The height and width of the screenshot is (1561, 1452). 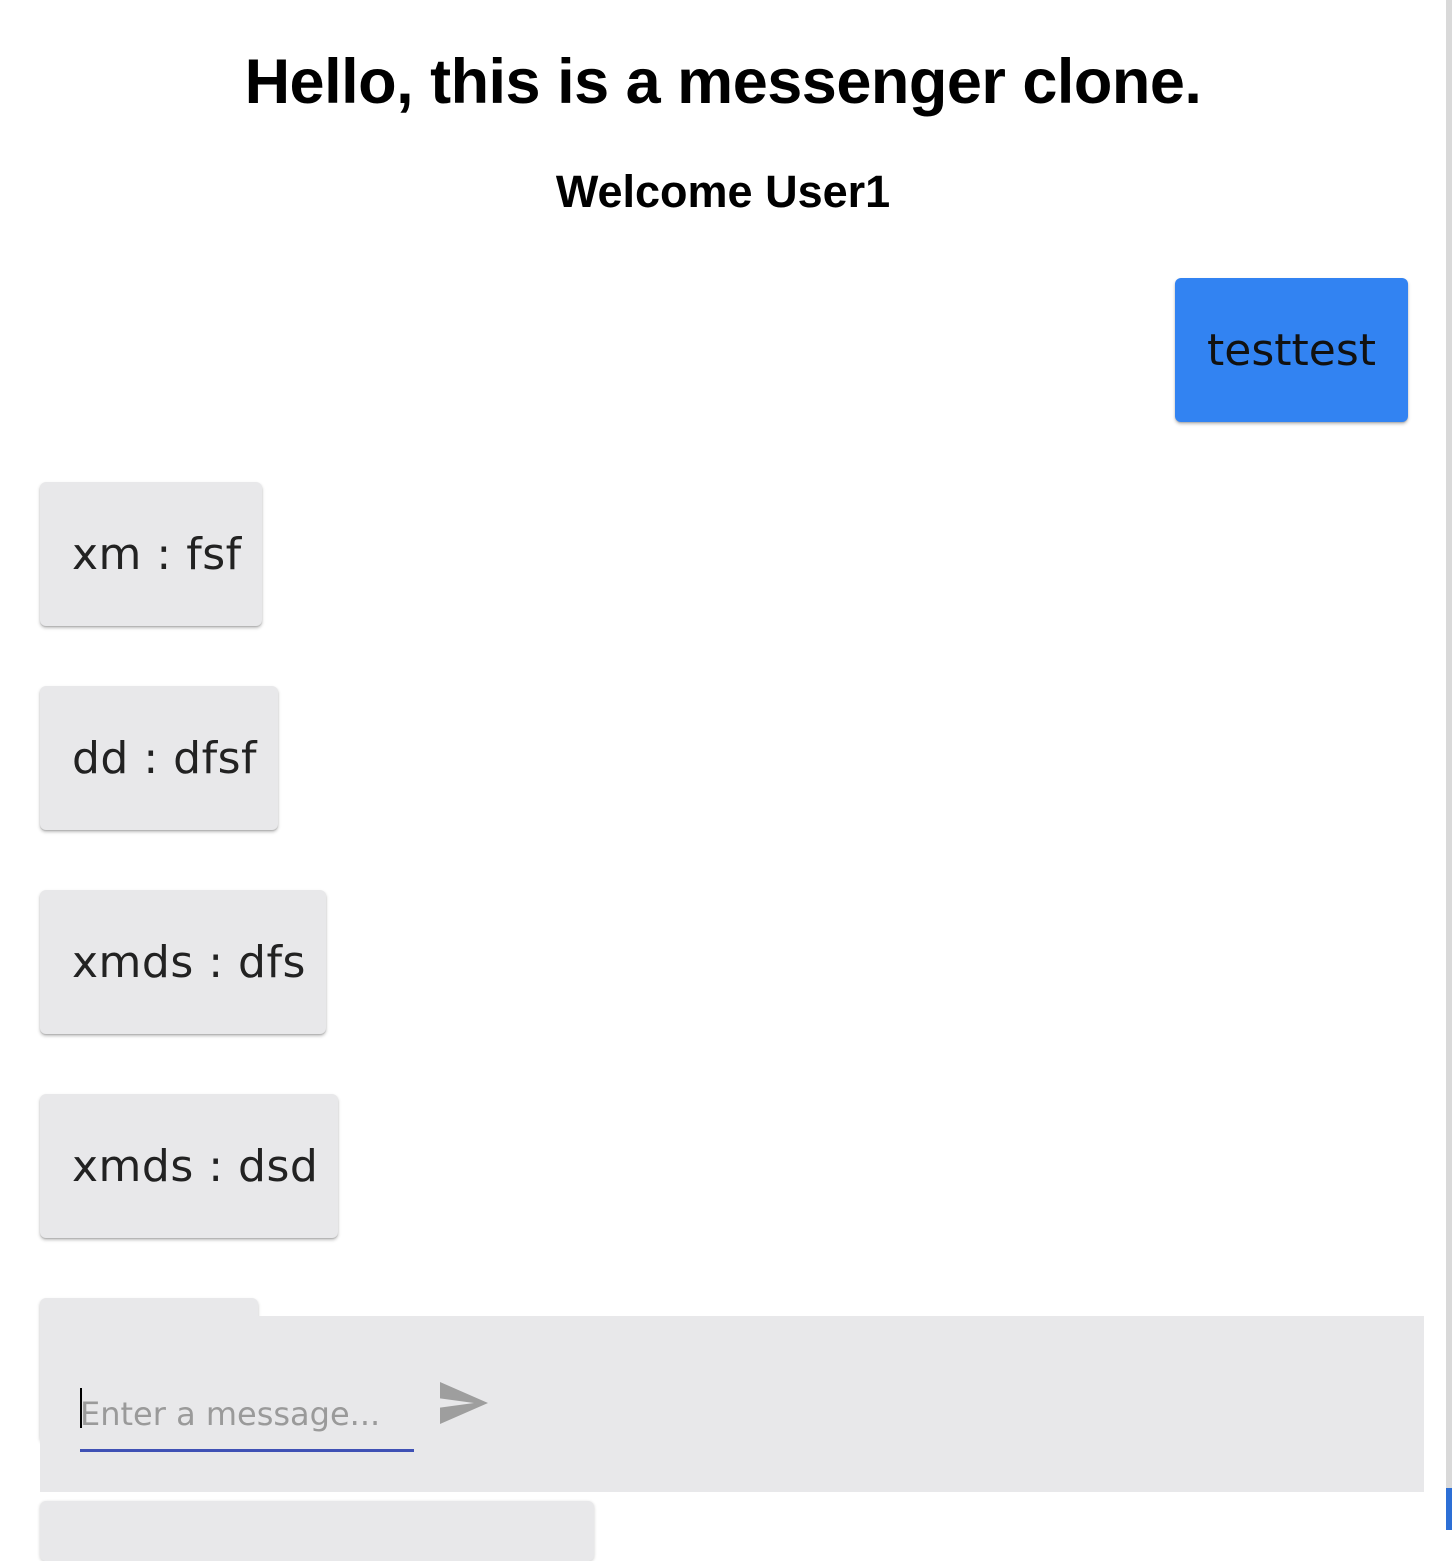 I want to click on message-field, so click(x=247, y=1414).